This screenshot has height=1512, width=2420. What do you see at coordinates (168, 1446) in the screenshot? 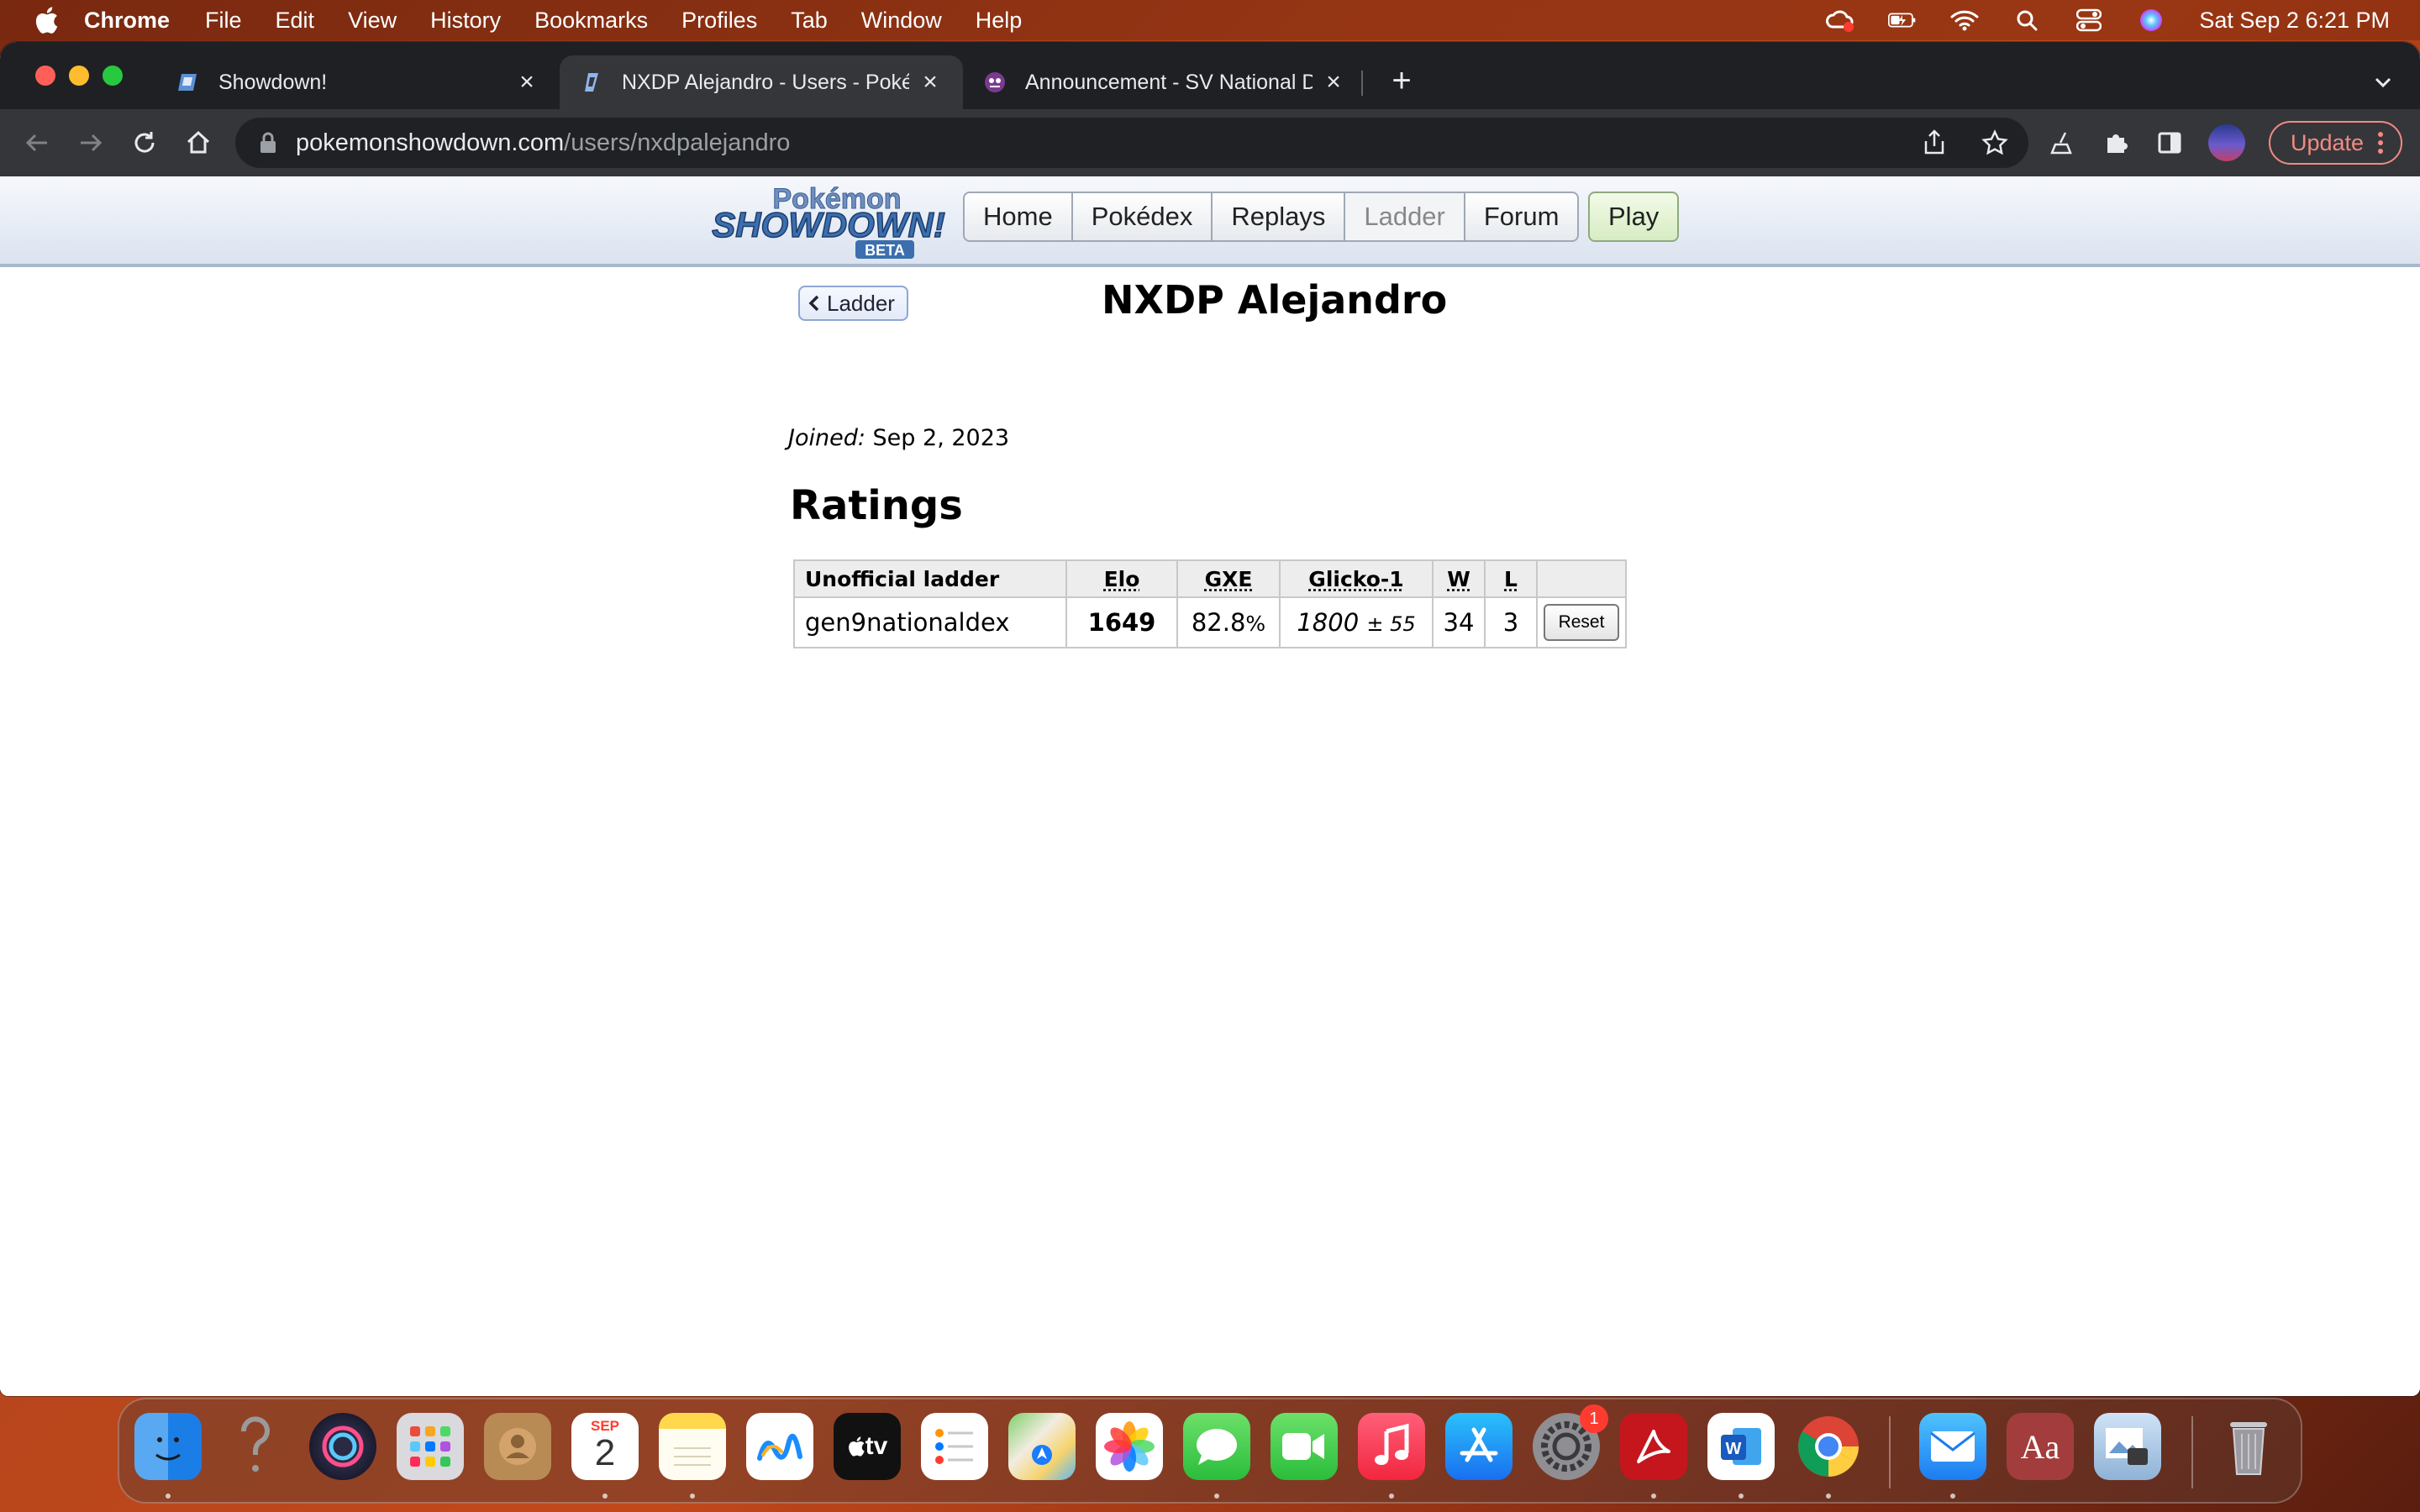
I see `finder-icon` at bounding box center [168, 1446].